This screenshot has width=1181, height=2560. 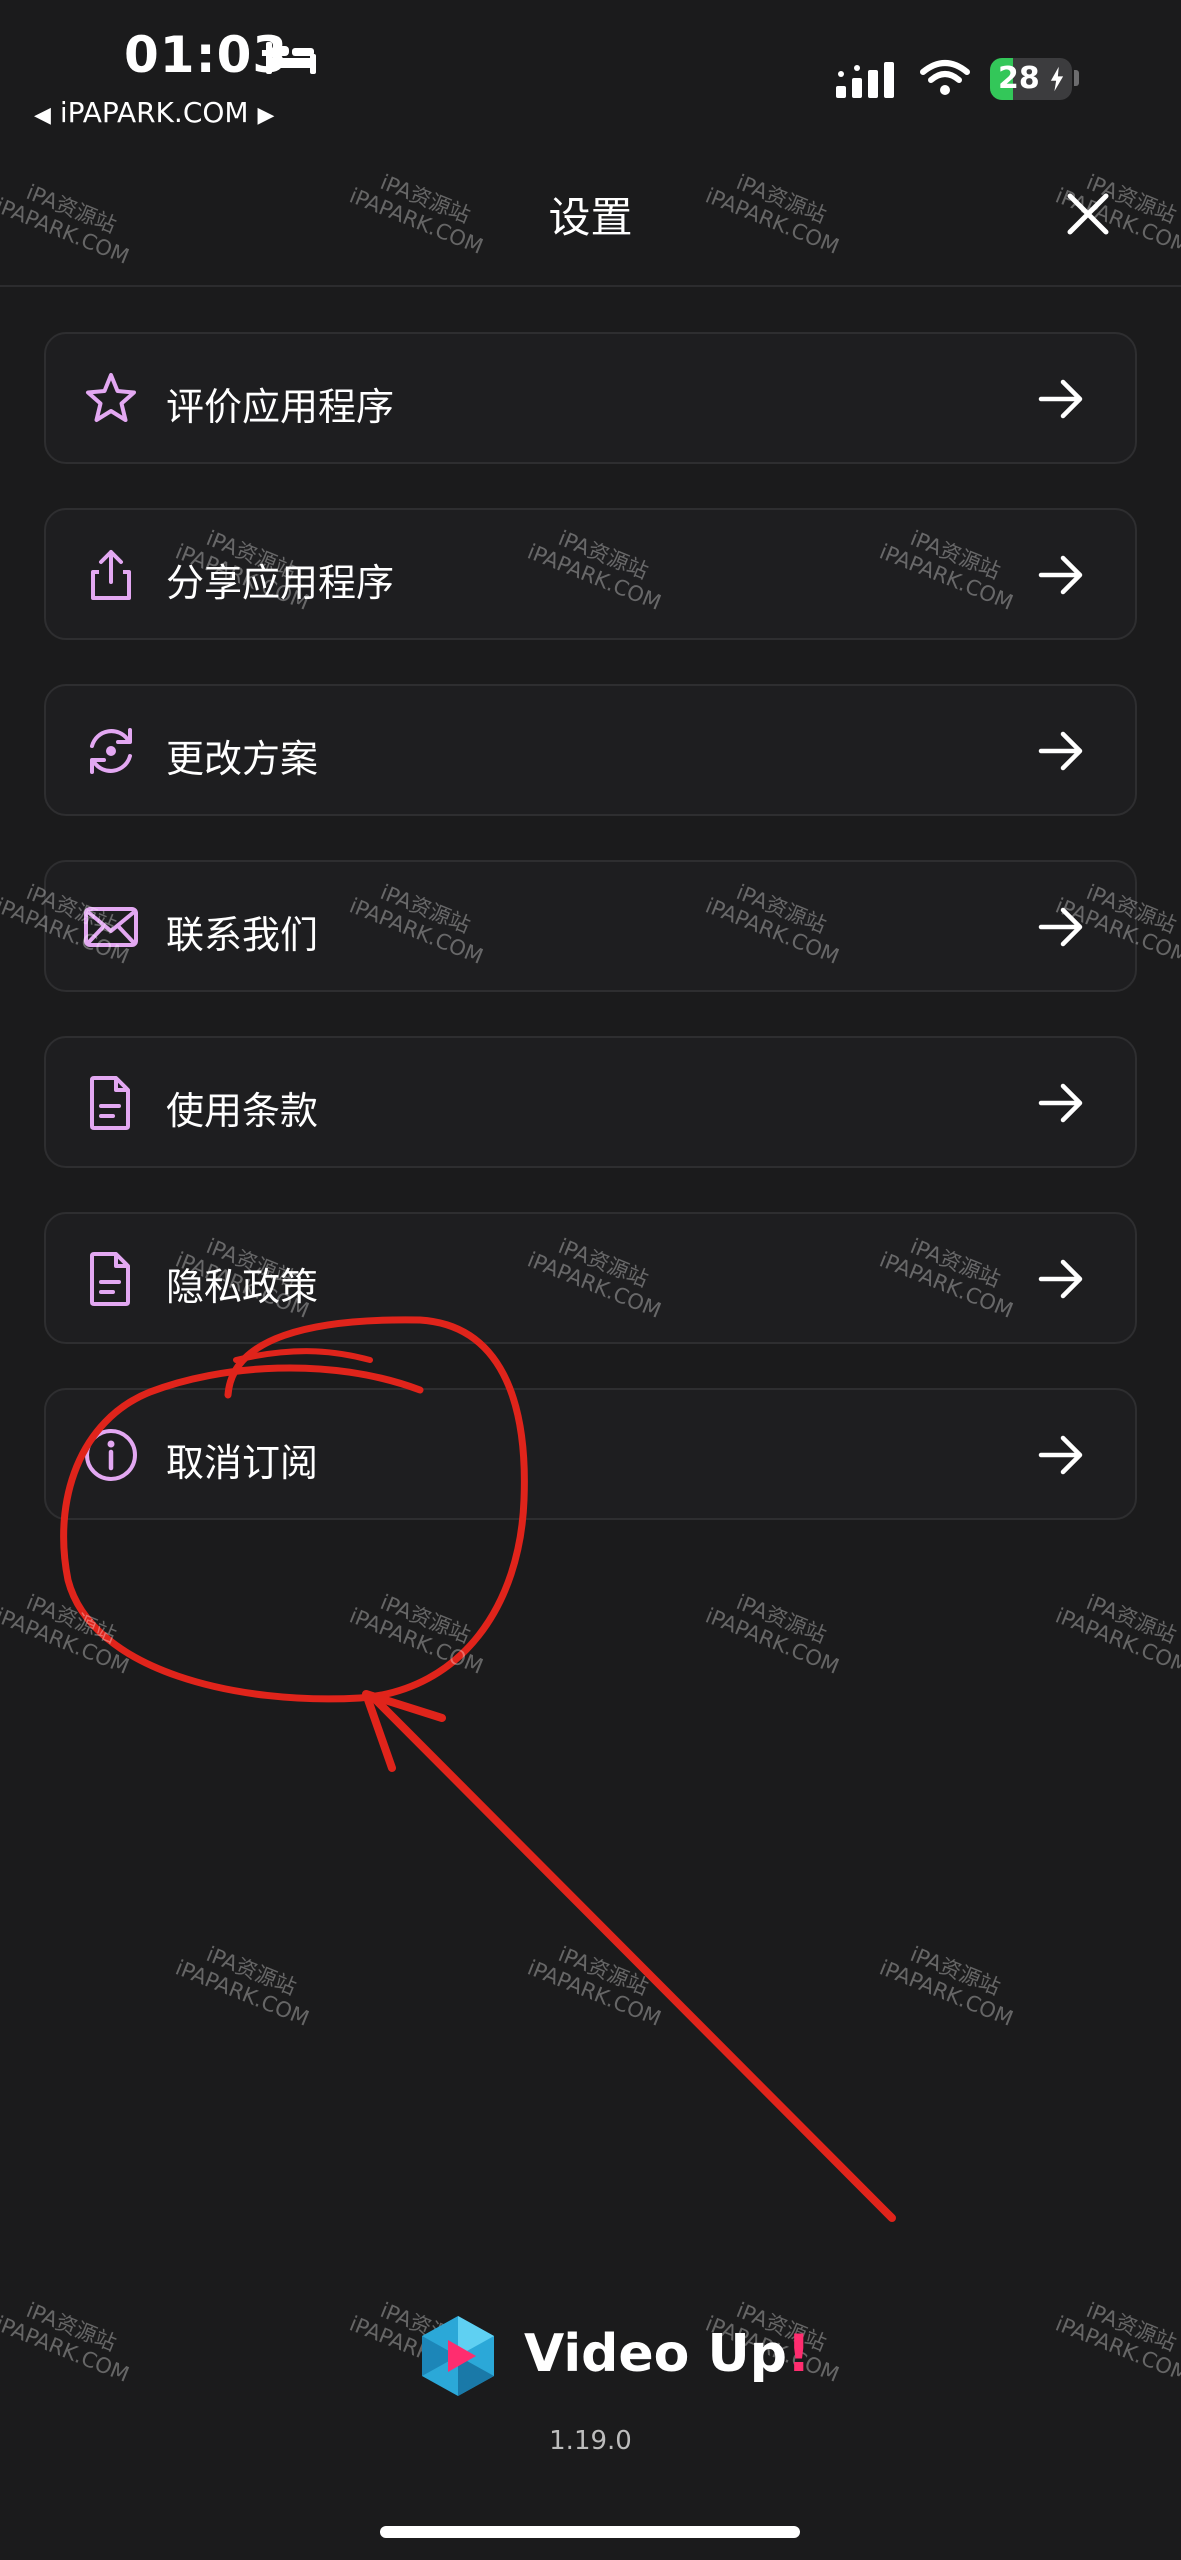 I want to click on share-icon, so click(x=111, y=575).